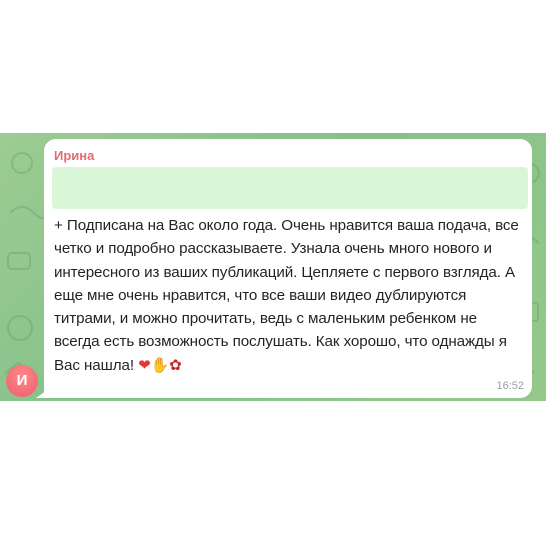 Image resolution: width=546 pixels, height=539 pixels. I want to click on heart-icon: ❤, so click(144, 364).